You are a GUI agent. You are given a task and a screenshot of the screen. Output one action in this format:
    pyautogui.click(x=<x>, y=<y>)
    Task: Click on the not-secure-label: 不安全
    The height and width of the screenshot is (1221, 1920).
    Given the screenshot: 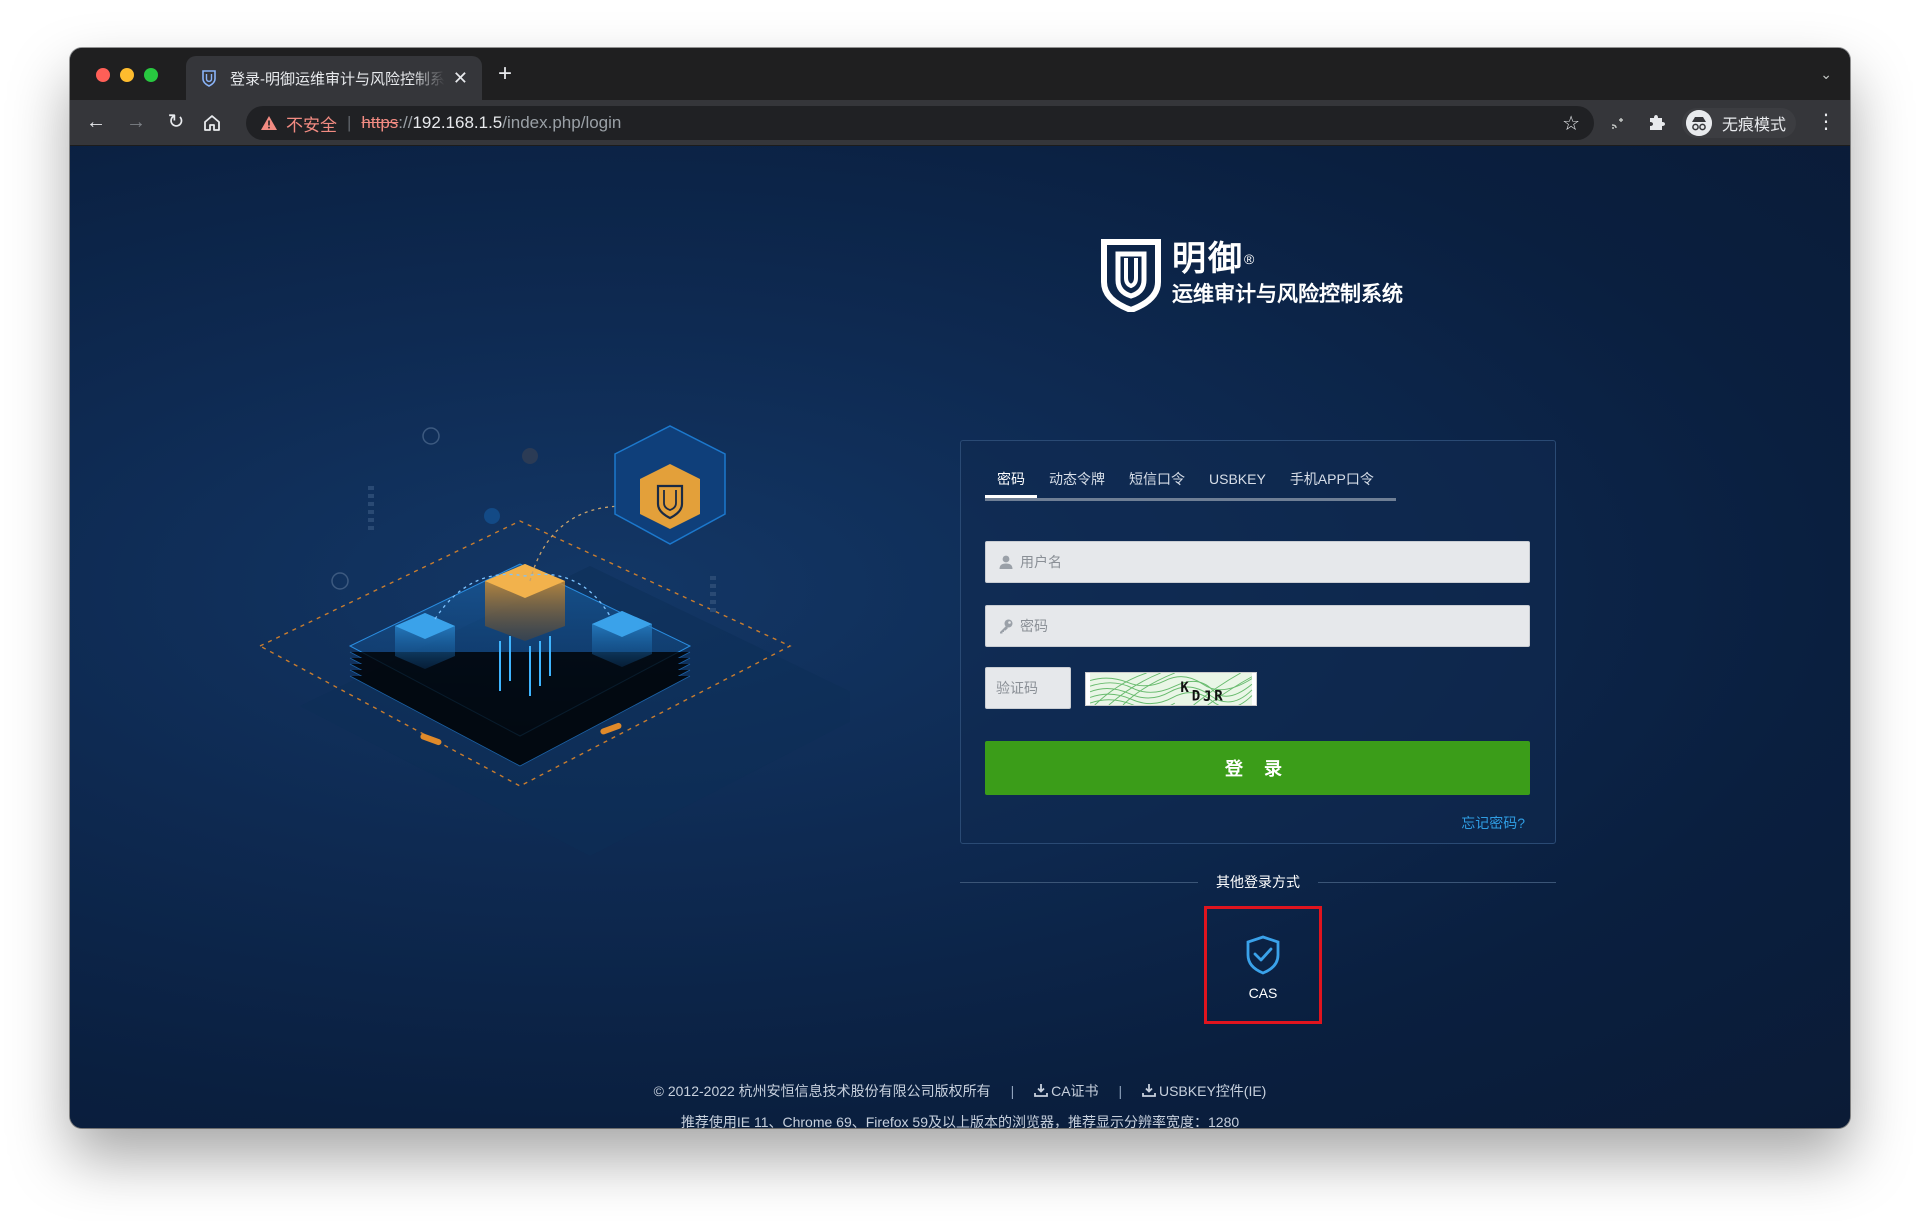 What is the action you would take?
    pyautogui.click(x=311, y=123)
    